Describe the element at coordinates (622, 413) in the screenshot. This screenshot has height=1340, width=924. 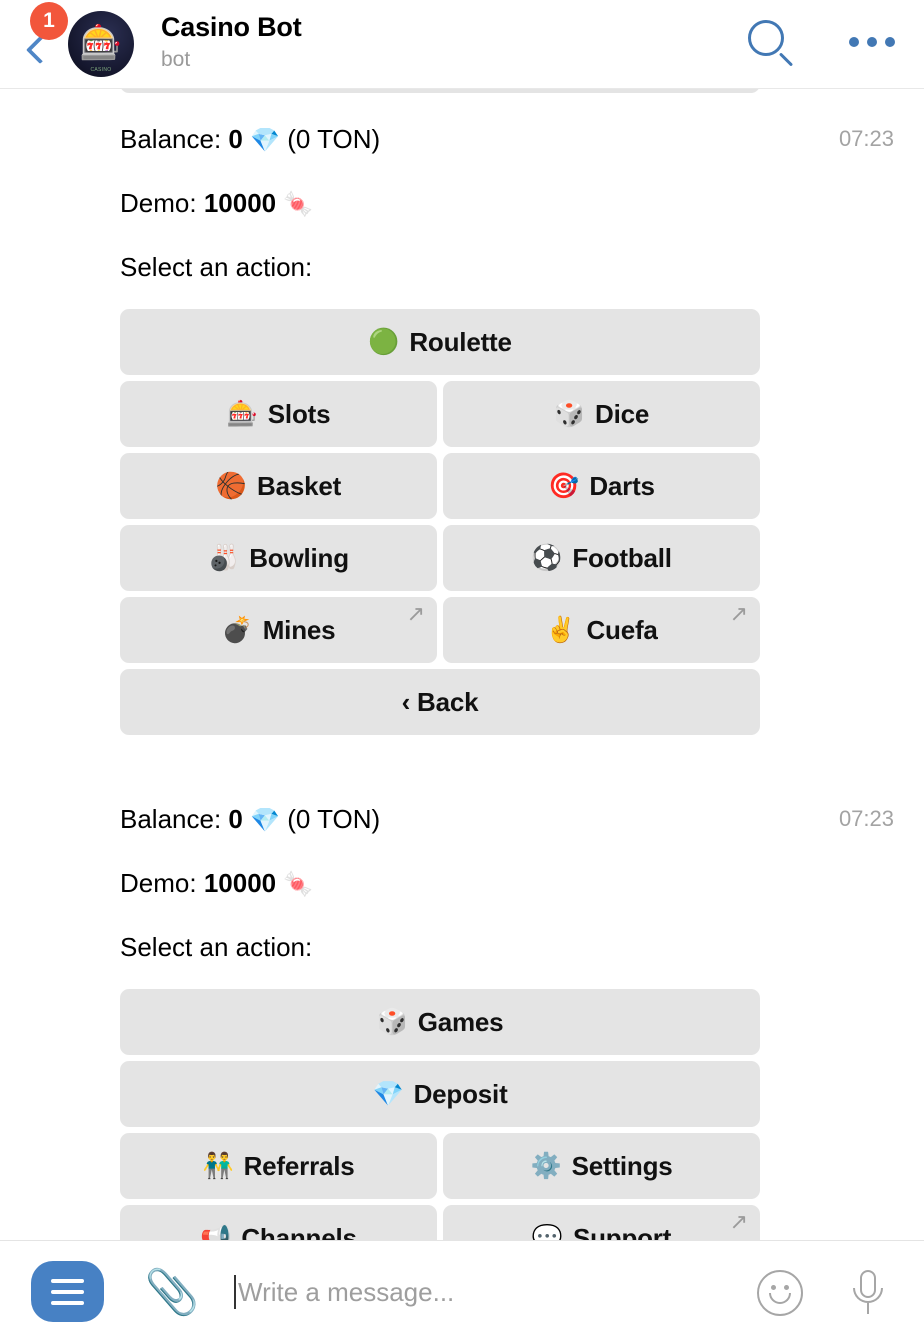
I see `keyboard-button-label: Dice` at that location.